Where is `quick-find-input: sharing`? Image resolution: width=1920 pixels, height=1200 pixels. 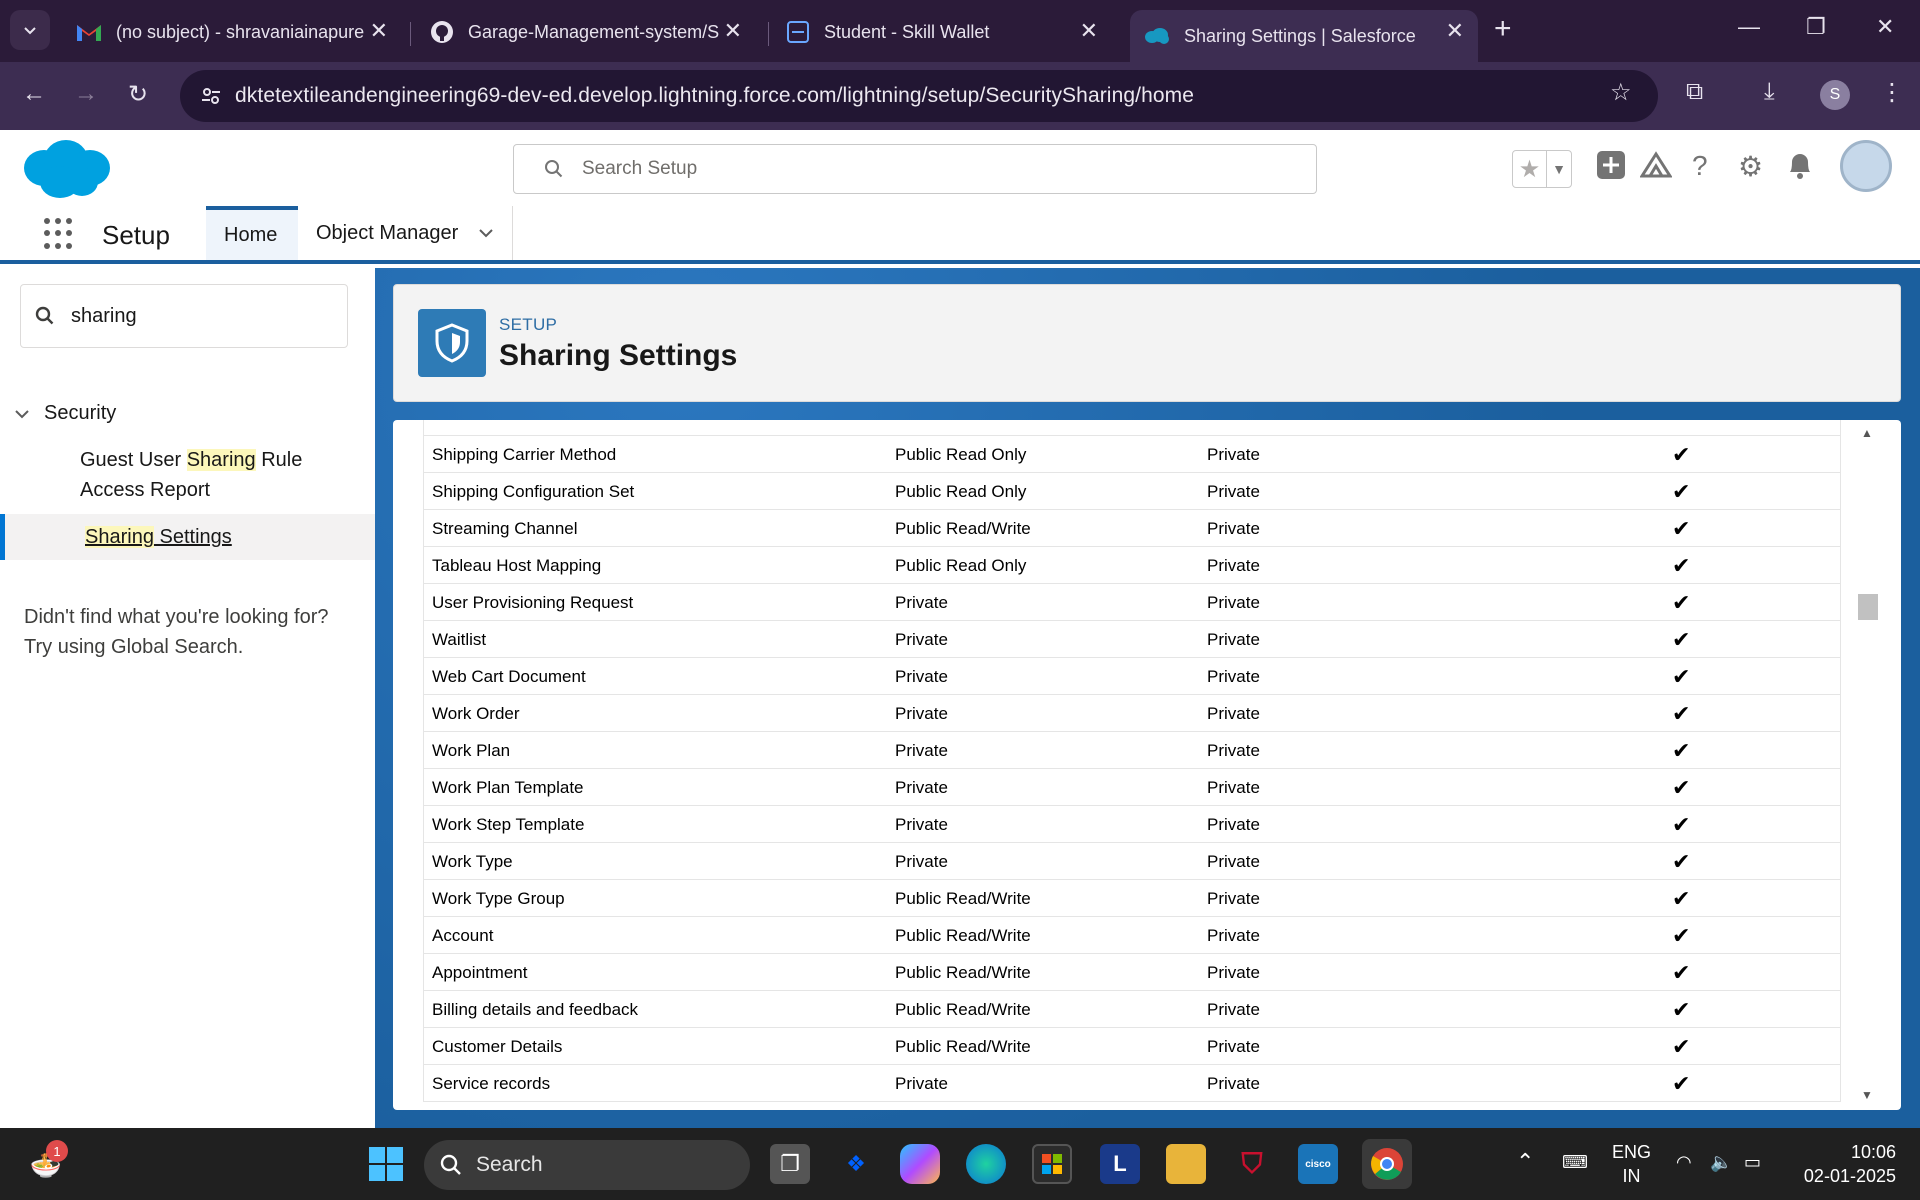
quick-find-input: sharing is located at coordinates (184, 316).